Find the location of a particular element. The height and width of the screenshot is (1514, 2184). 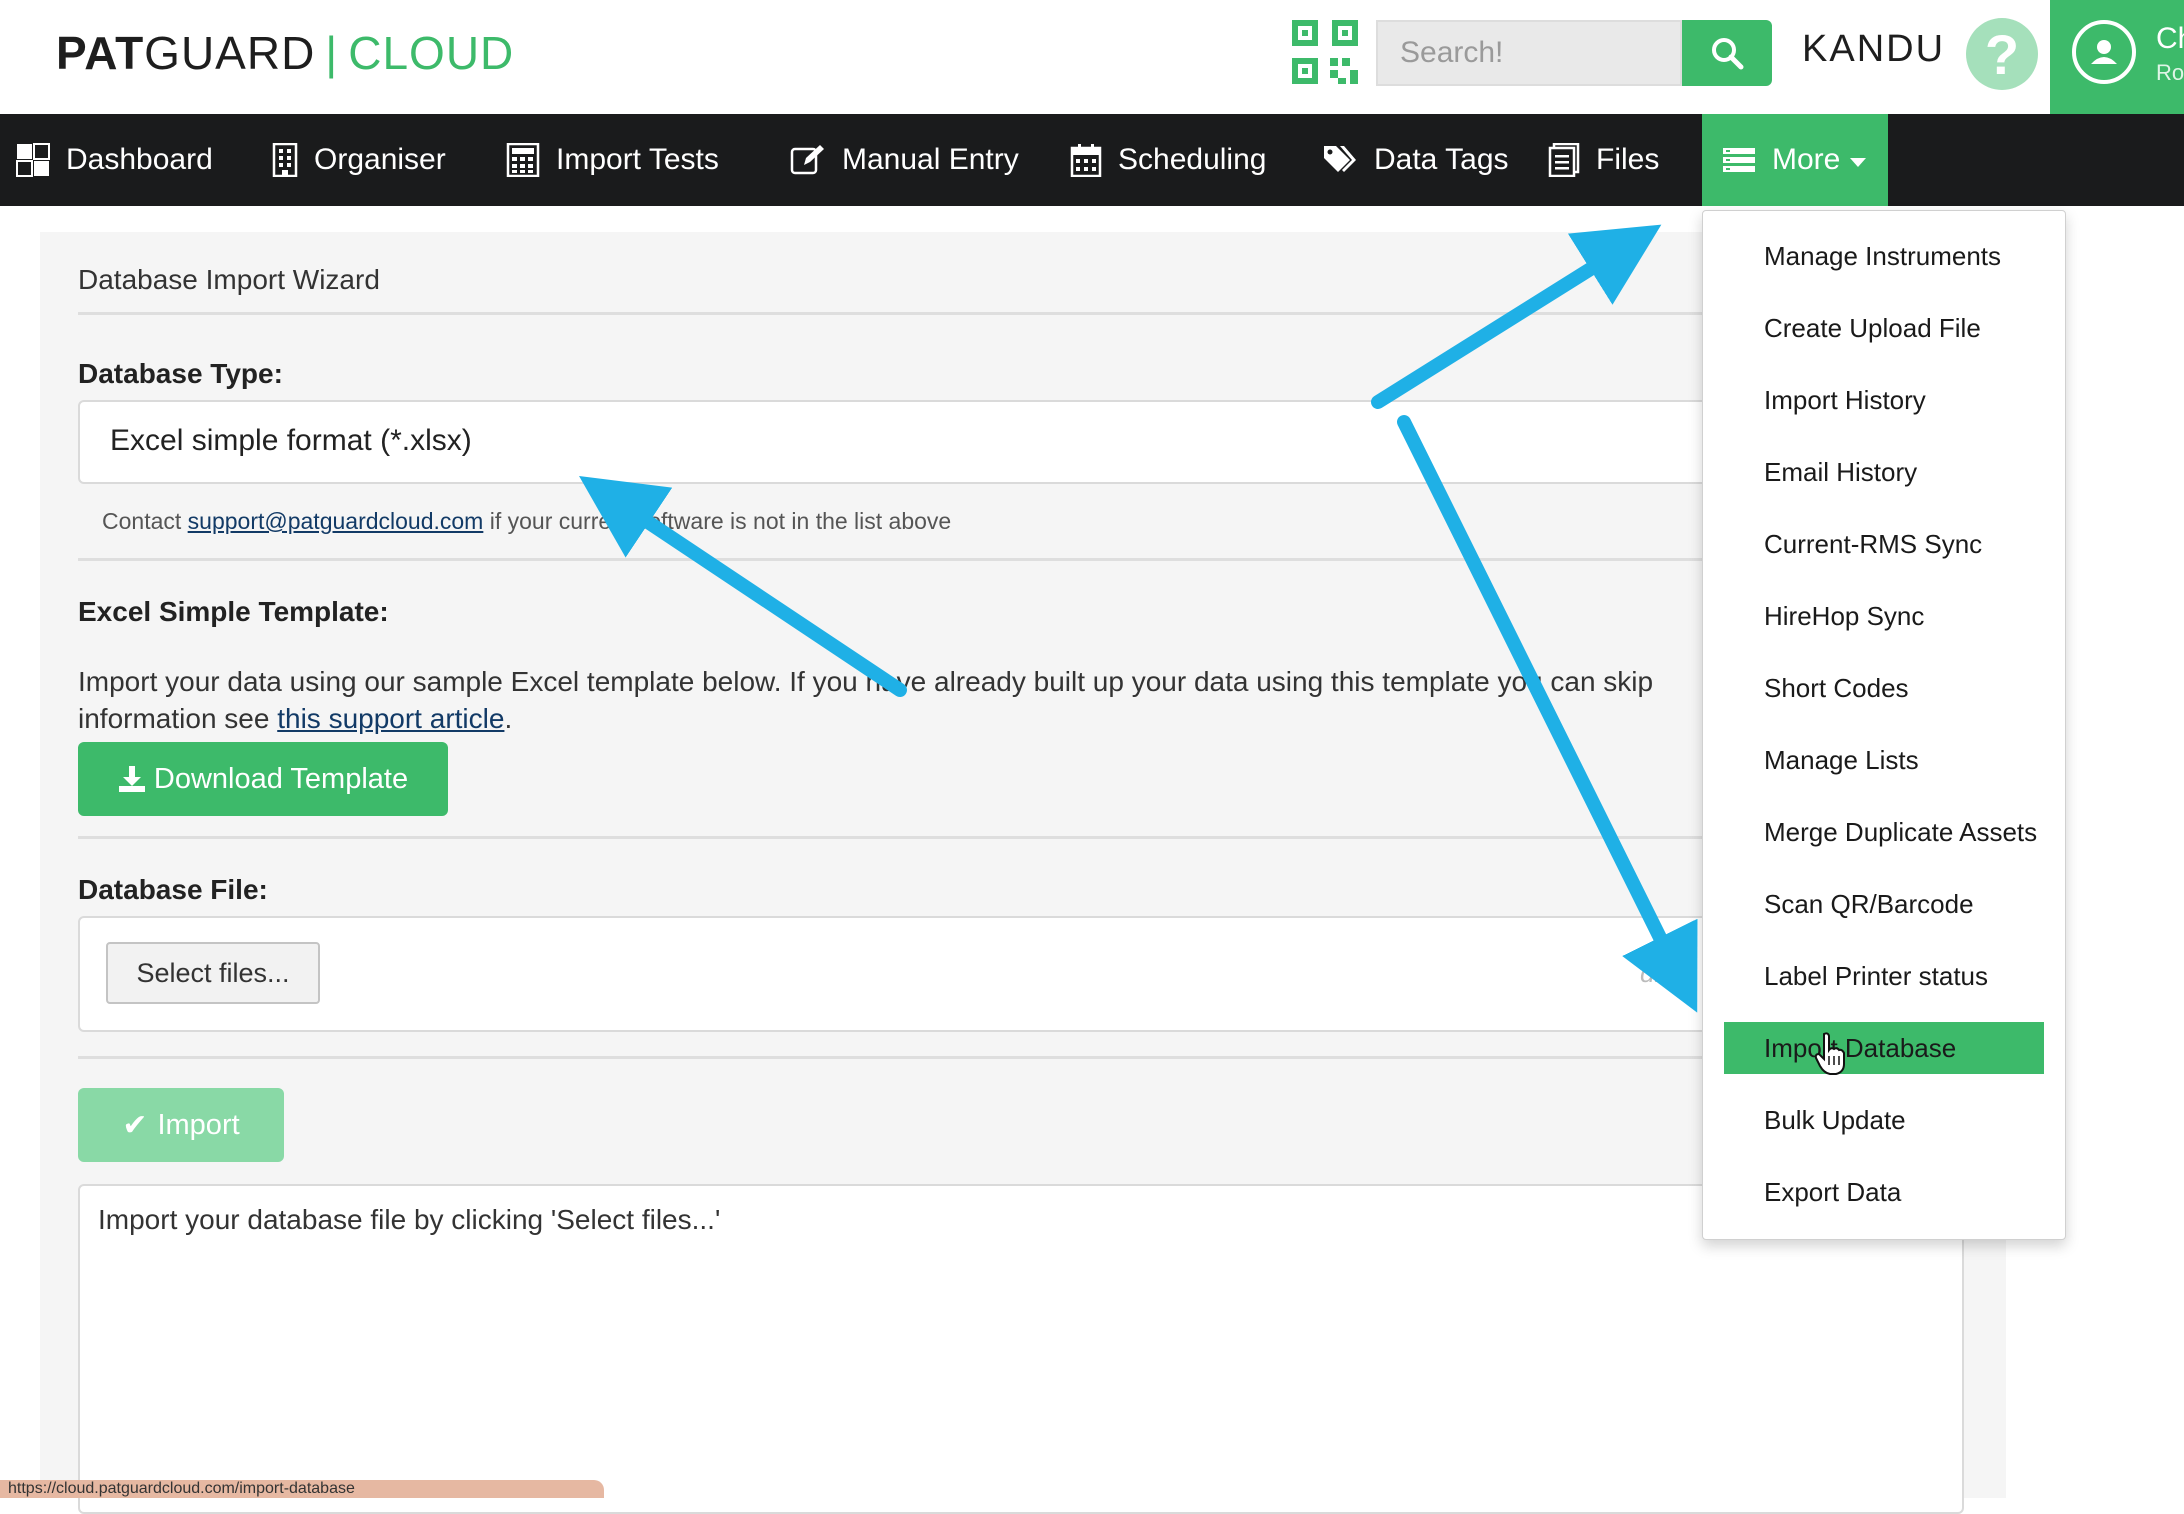

tags-icon is located at coordinates (1340, 159).